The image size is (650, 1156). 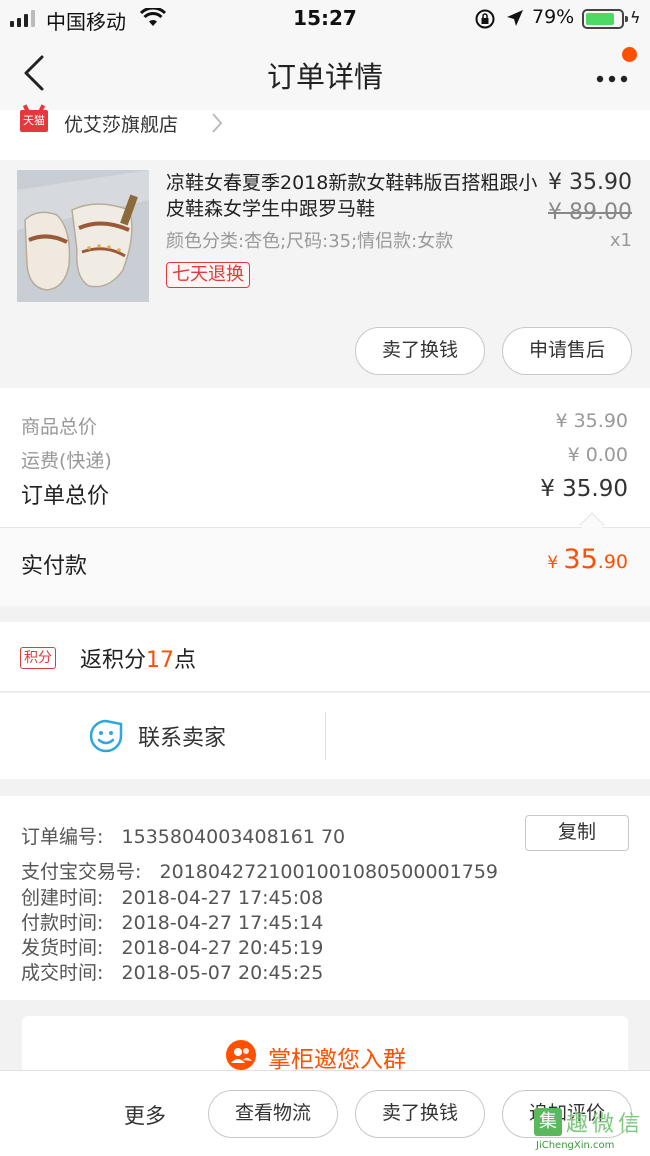 What do you see at coordinates (83, 236) in the screenshot?
I see `product-image` at bounding box center [83, 236].